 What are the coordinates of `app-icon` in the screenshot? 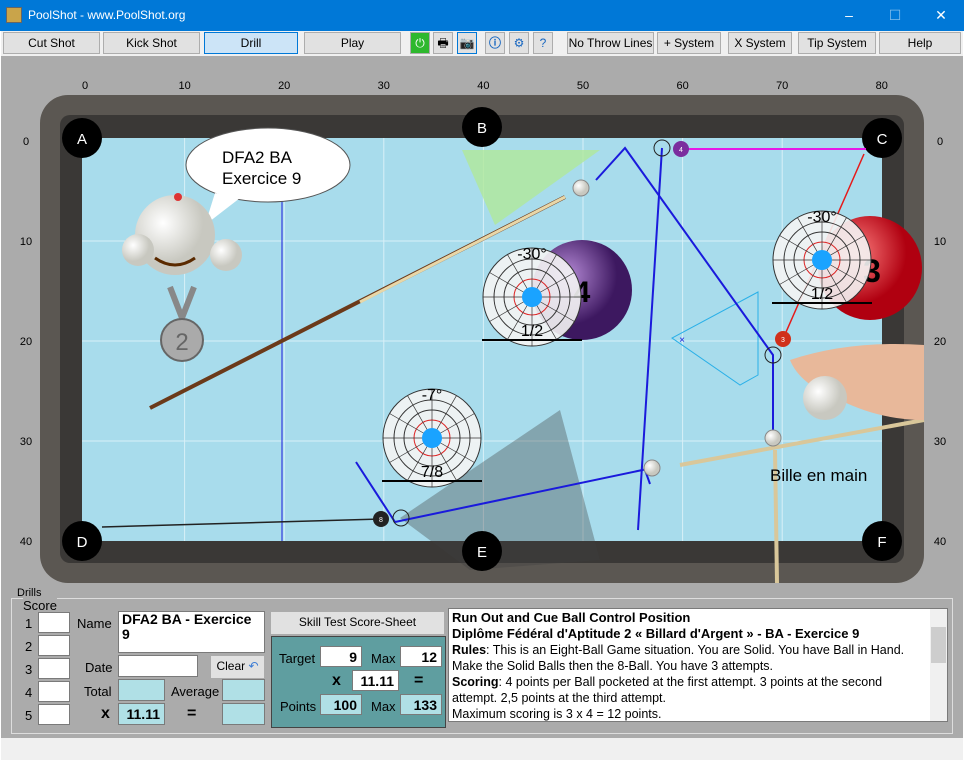 It's located at (14, 15).